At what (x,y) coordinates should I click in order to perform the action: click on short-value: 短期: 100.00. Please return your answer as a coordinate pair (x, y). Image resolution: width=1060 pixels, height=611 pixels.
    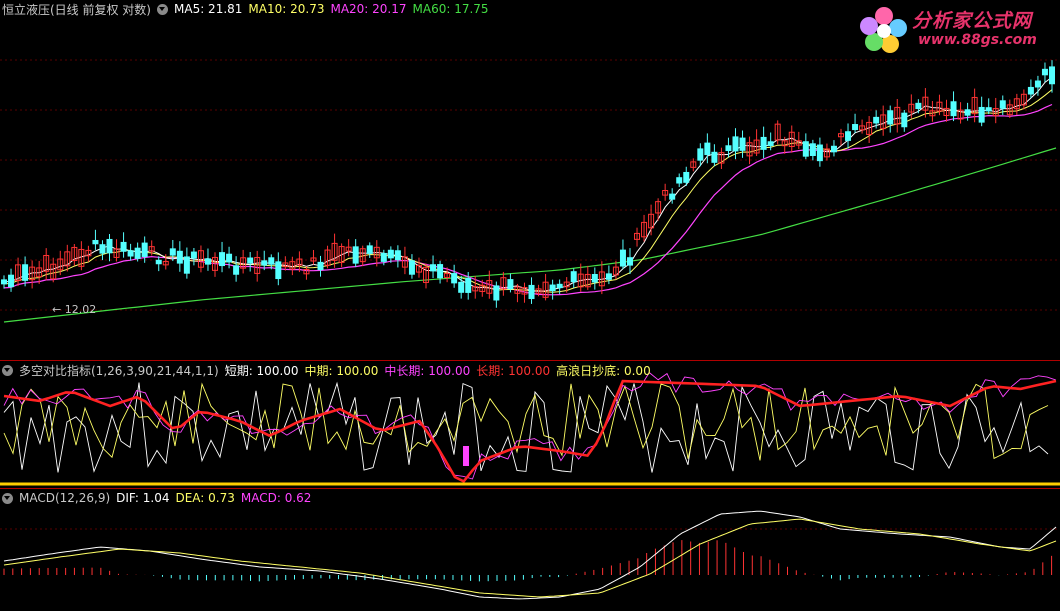
    Looking at the image, I should click on (261, 370).